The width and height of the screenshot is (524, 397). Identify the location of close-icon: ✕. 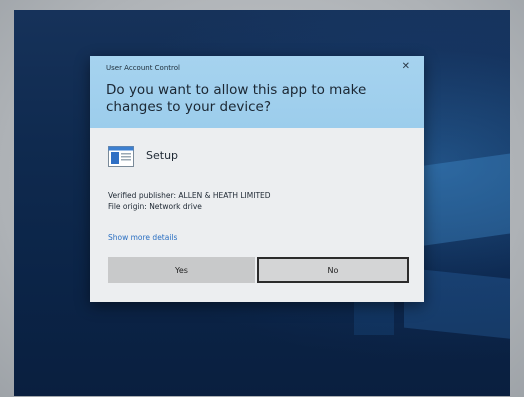
(406, 66).